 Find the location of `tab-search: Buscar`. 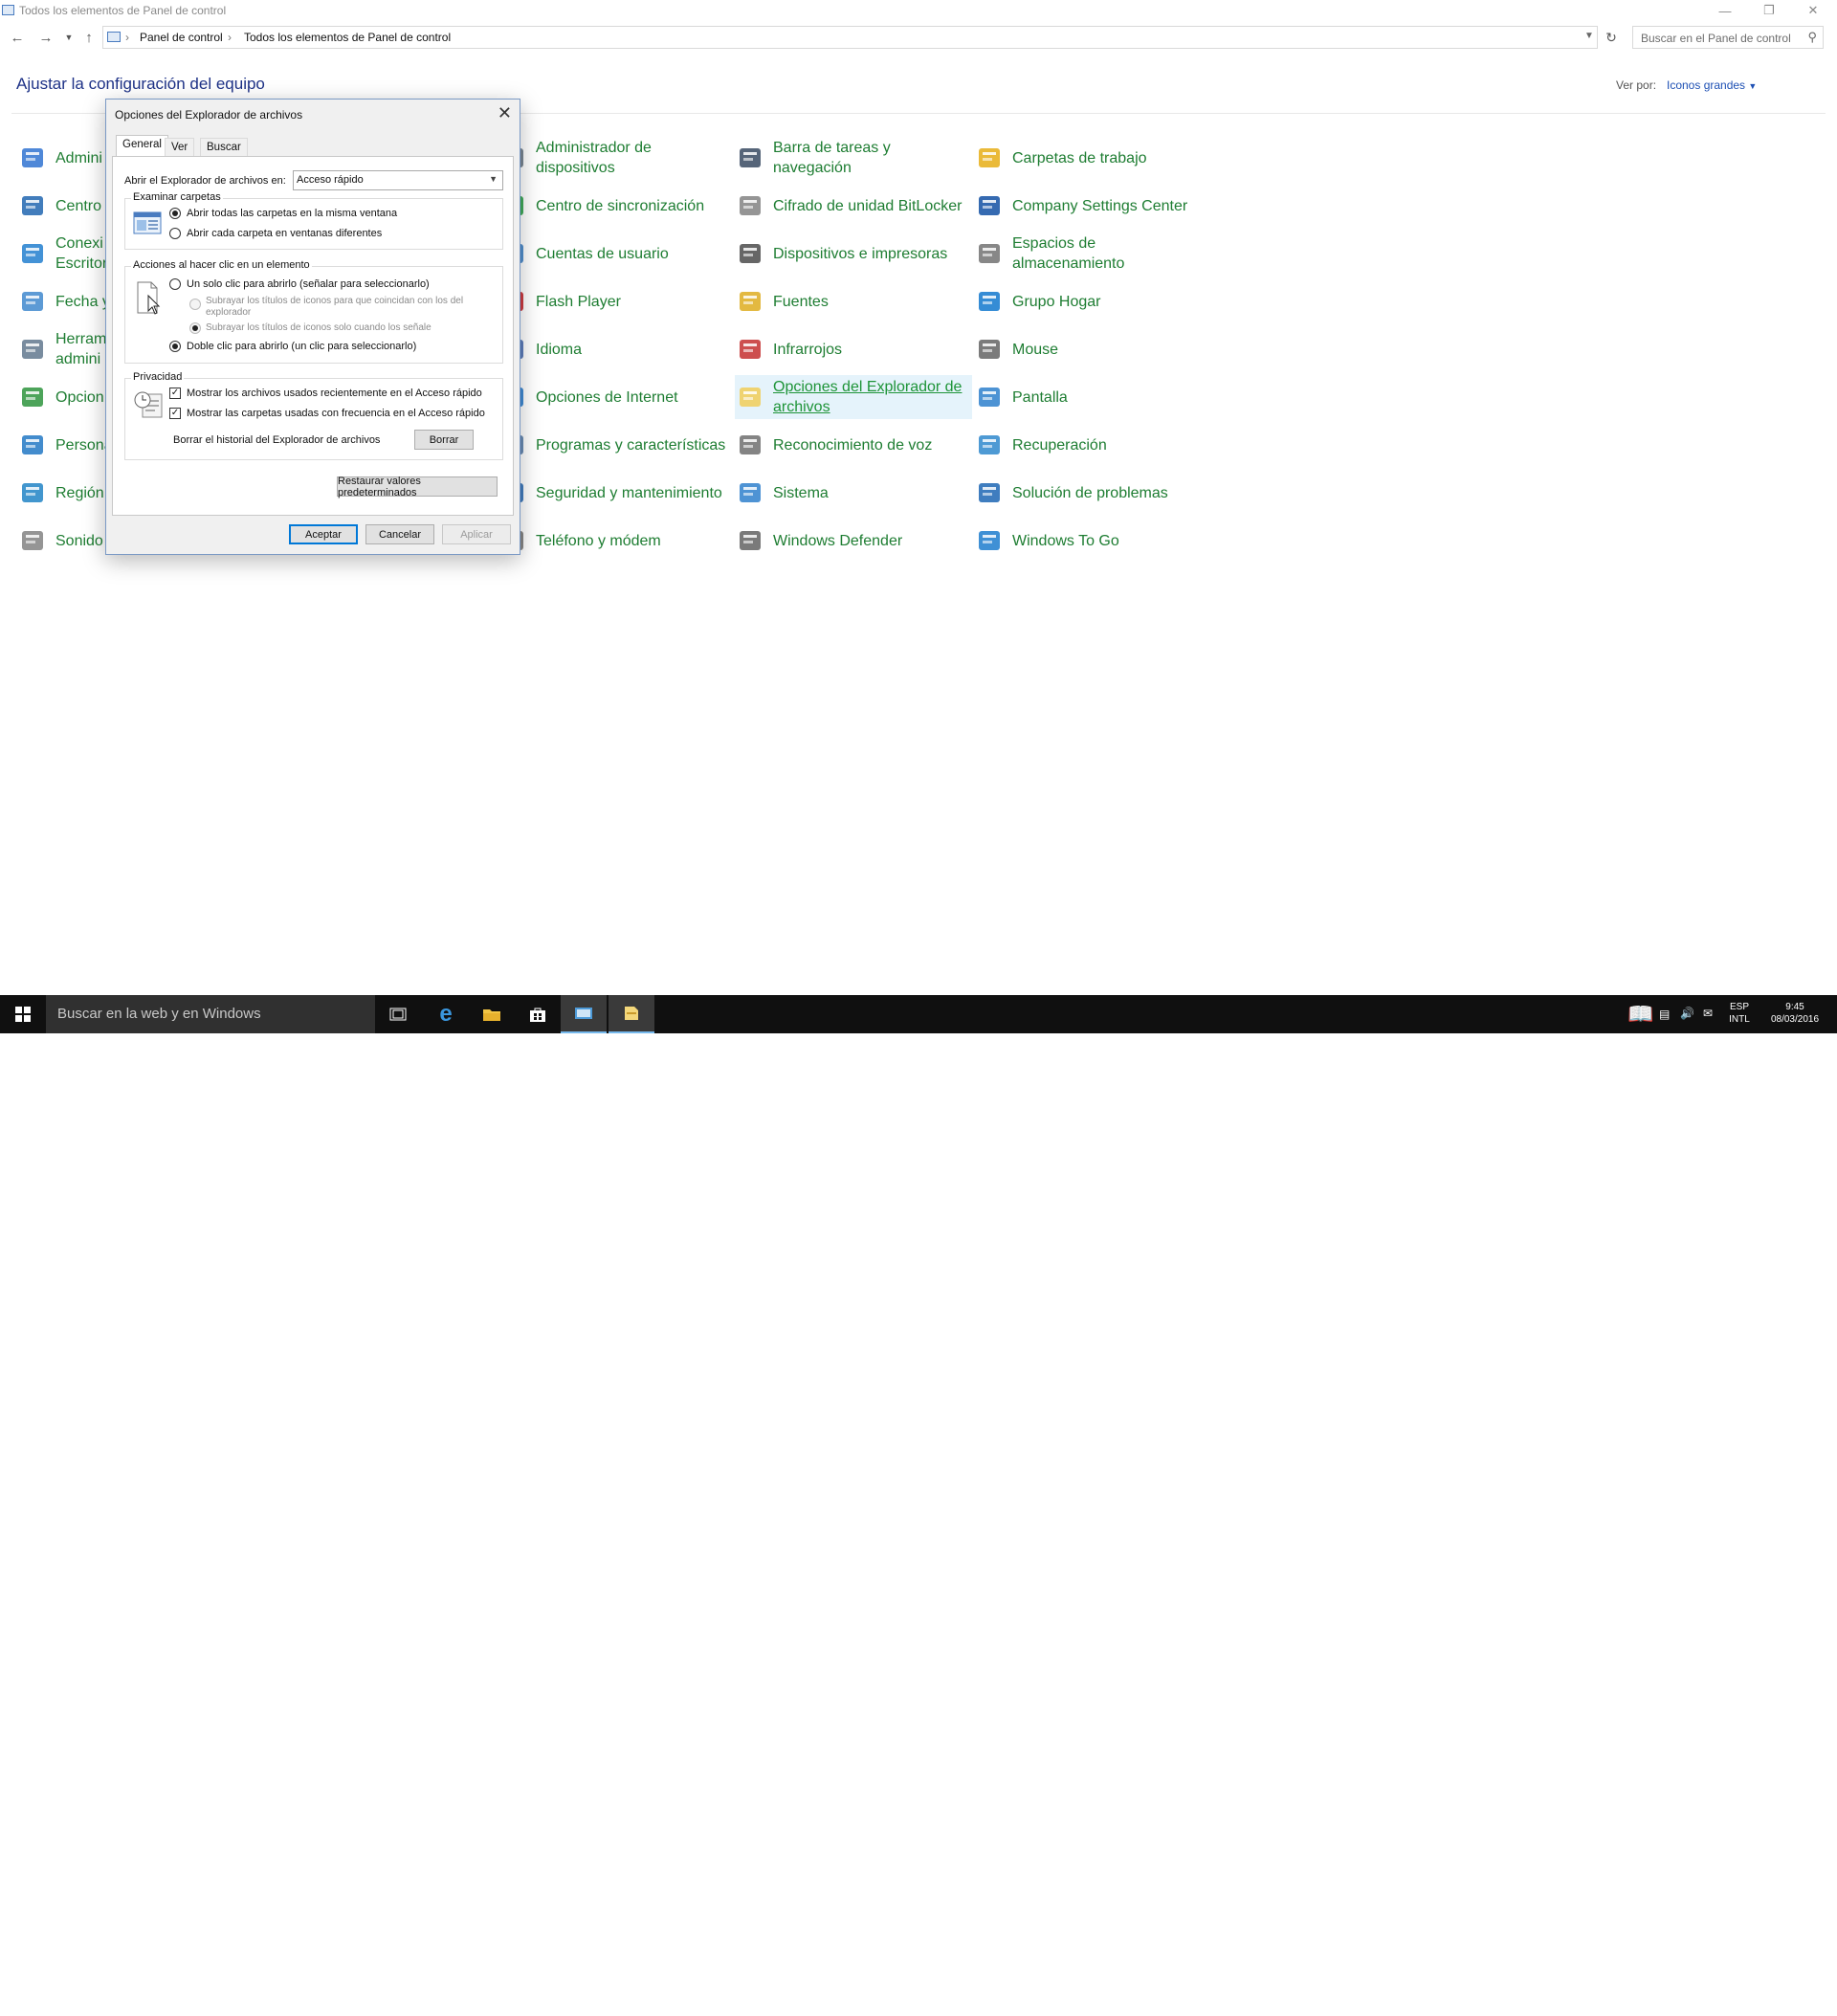

tab-search: Buscar is located at coordinates (224, 147).